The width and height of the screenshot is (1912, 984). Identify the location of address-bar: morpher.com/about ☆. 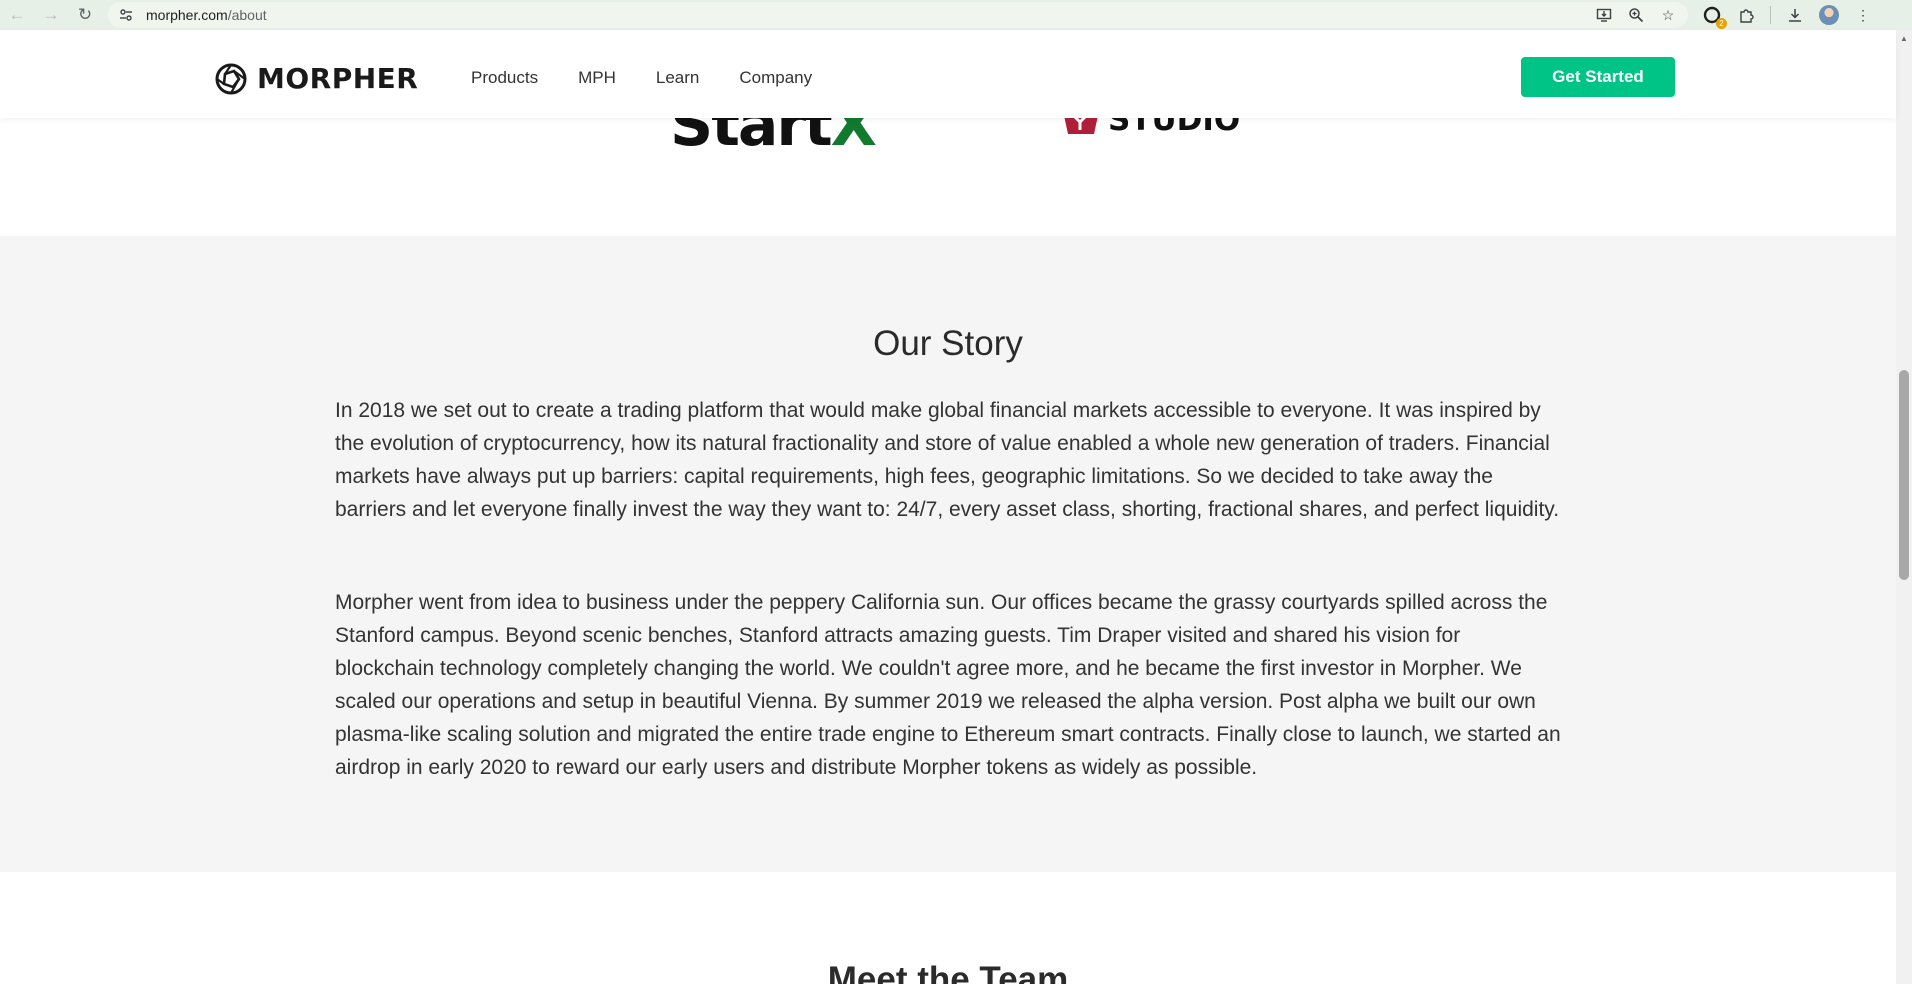
(898, 15).